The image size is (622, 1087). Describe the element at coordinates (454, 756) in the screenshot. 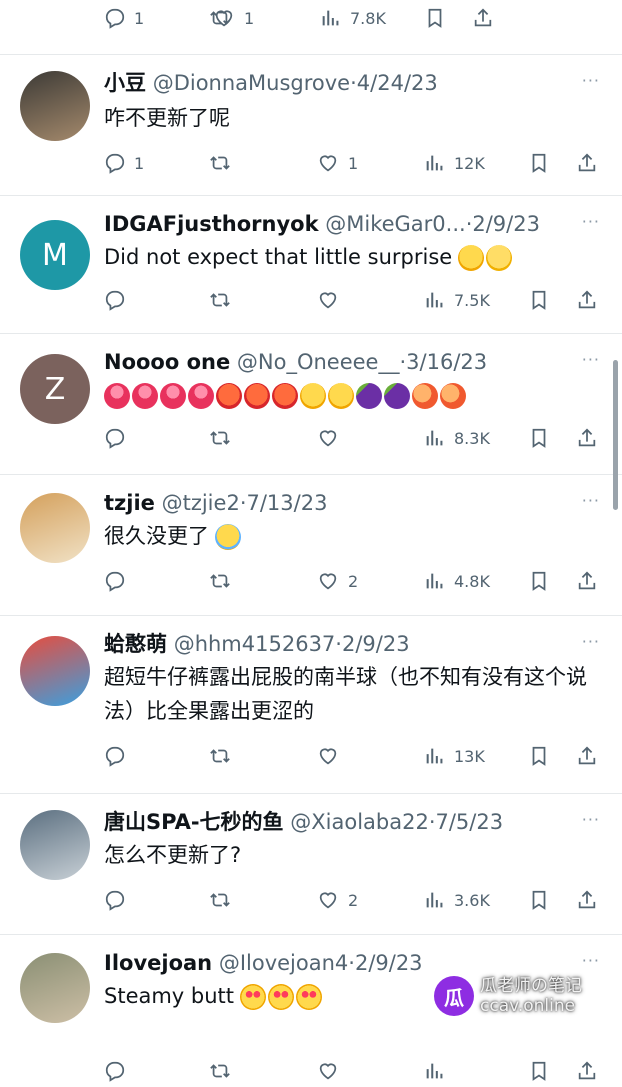

I see `views-button: 13K` at that location.